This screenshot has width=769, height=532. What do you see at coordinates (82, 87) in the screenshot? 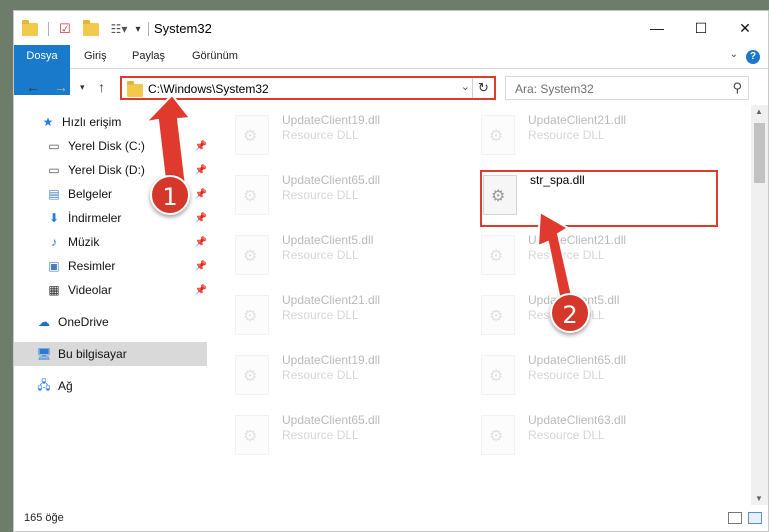
I see `recent-locations-icon: ▾` at bounding box center [82, 87].